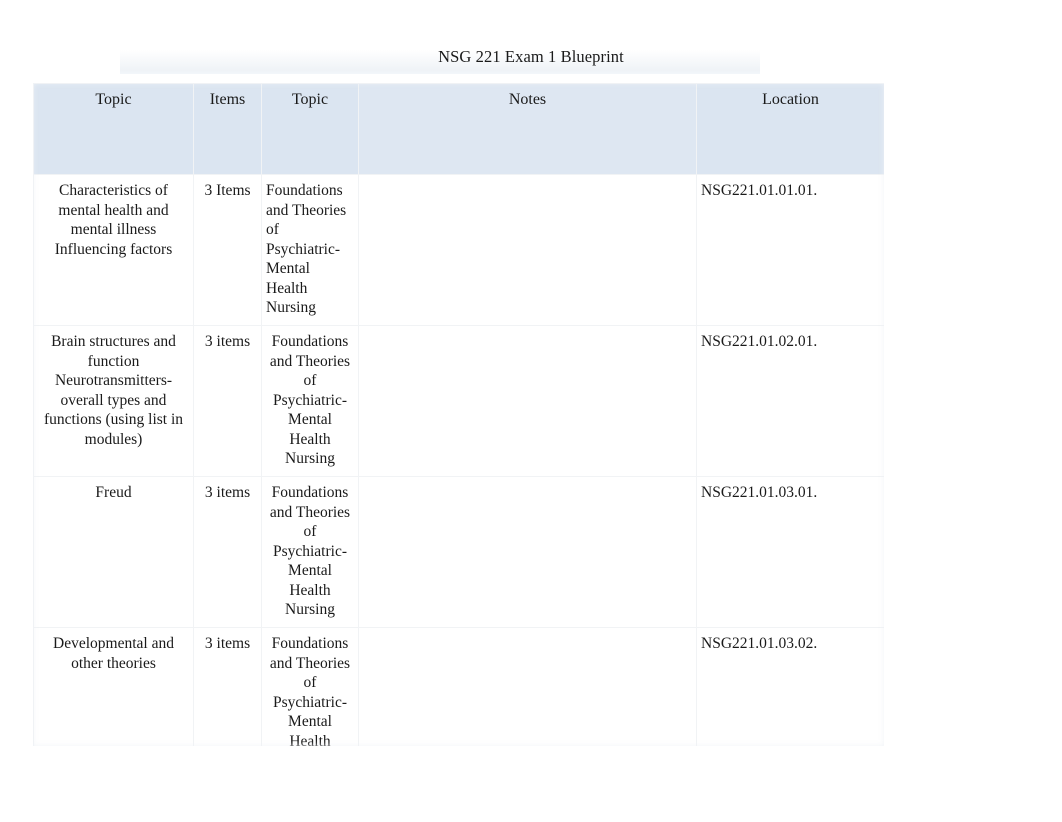 This screenshot has height=822, width=1062. Describe the element at coordinates (227, 250) in the screenshot. I see `cell-items: 3 Items` at that location.